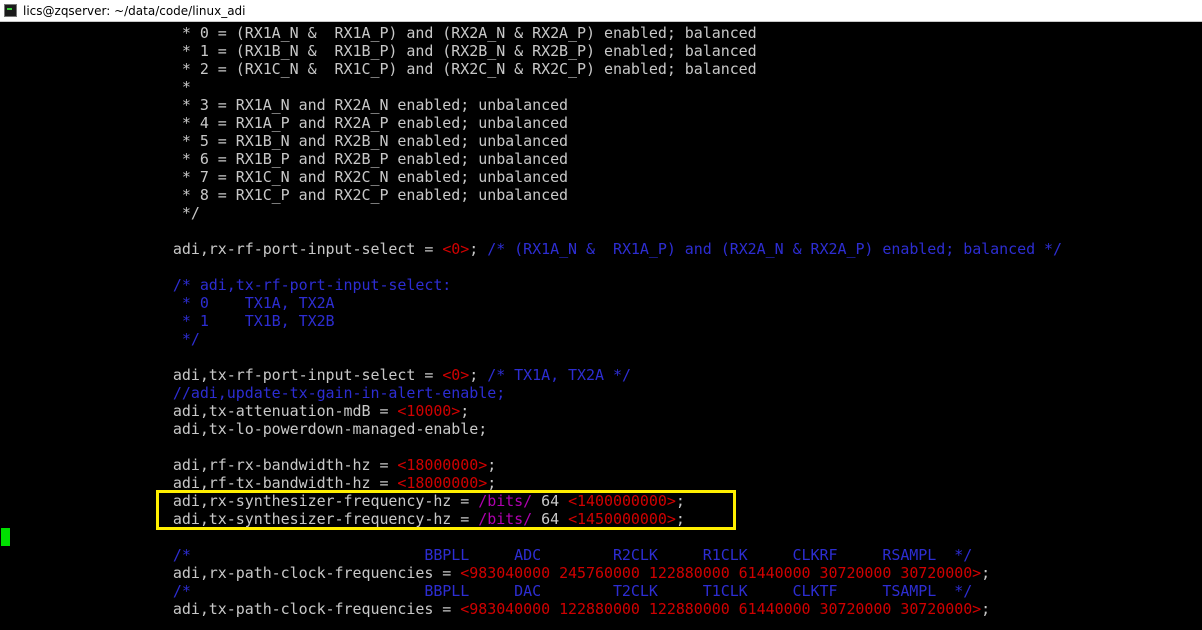  What do you see at coordinates (290, 609) in the screenshot?
I see `terminal-text-segment: adi,tx-path-clock-frequencies =` at bounding box center [290, 609].